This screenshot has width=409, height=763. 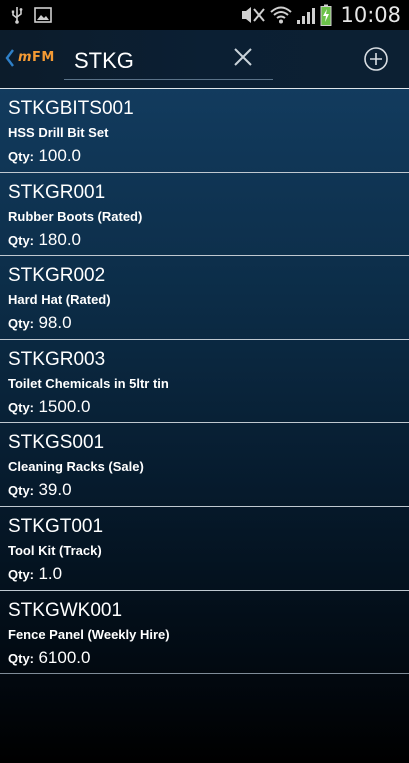 I want to click on item-code: STKGR002, so click(x=57, y=276).